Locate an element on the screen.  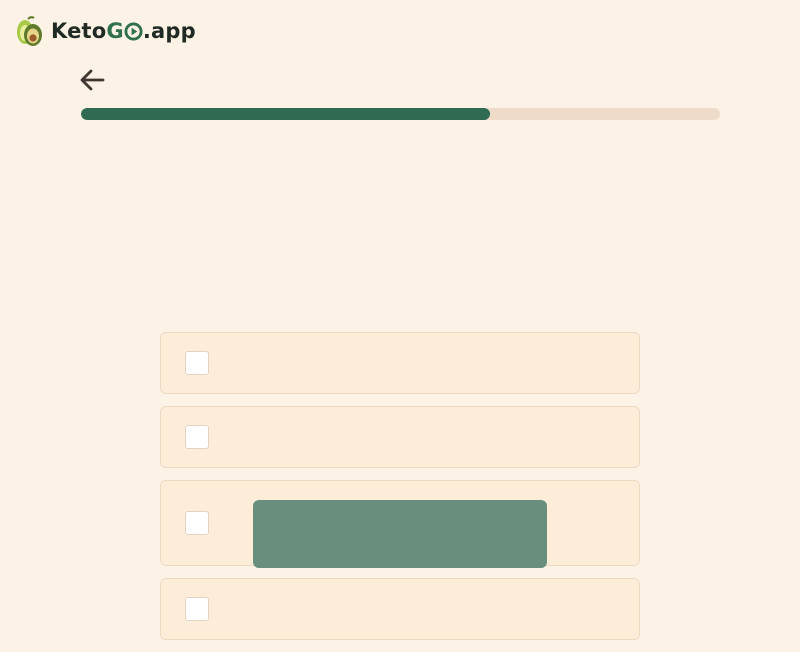
progress-bar is located at coordinates (400, 114).